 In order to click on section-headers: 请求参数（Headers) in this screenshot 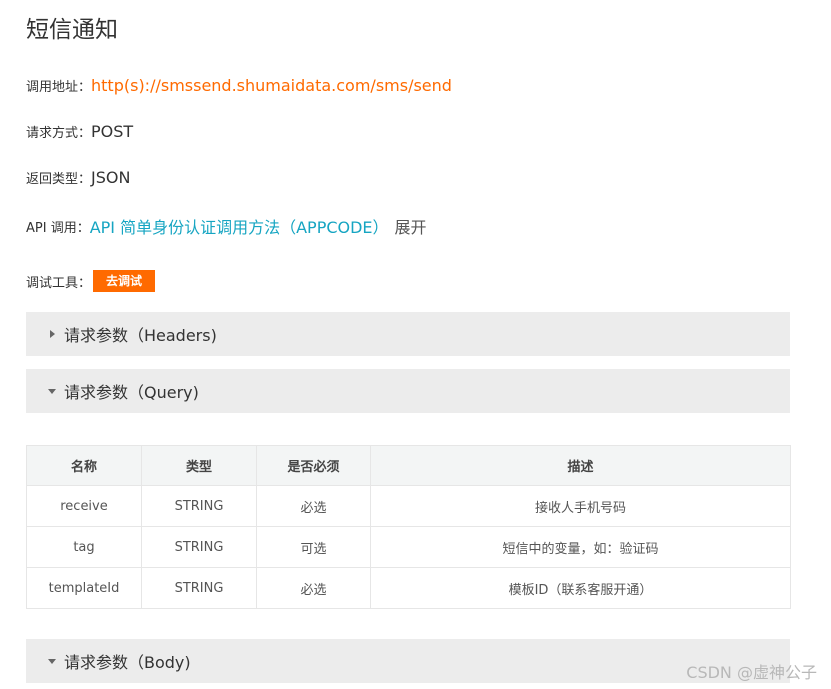, I will do `click(408, 334)`.